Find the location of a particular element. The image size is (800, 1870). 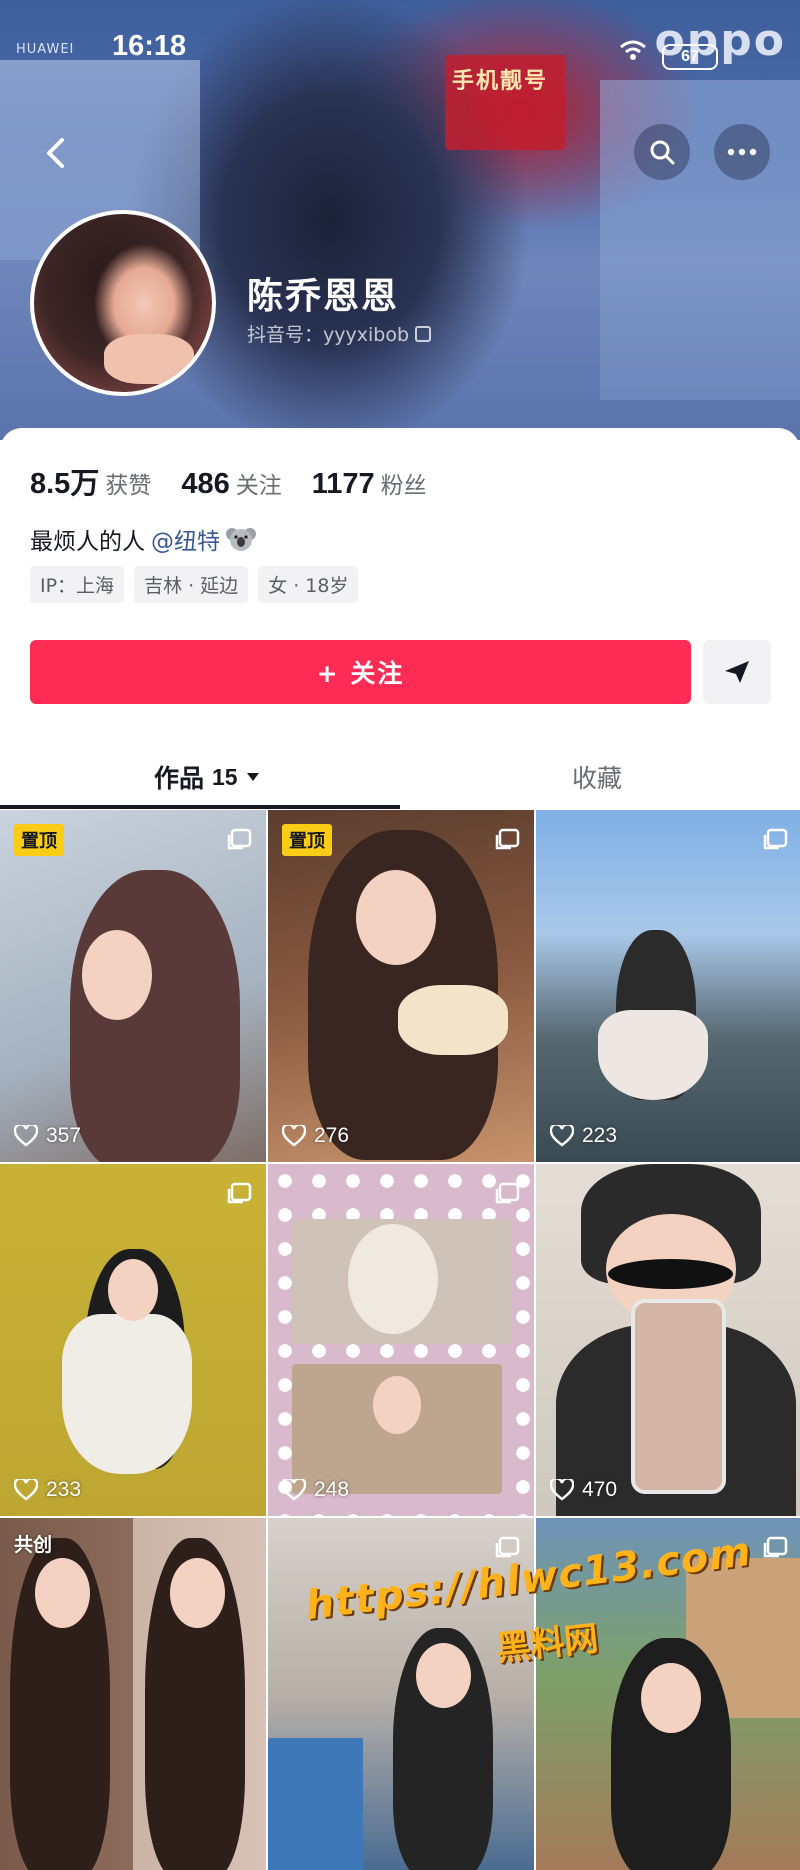

stat-following: 486 关注 is located at coordinates (231, 483).